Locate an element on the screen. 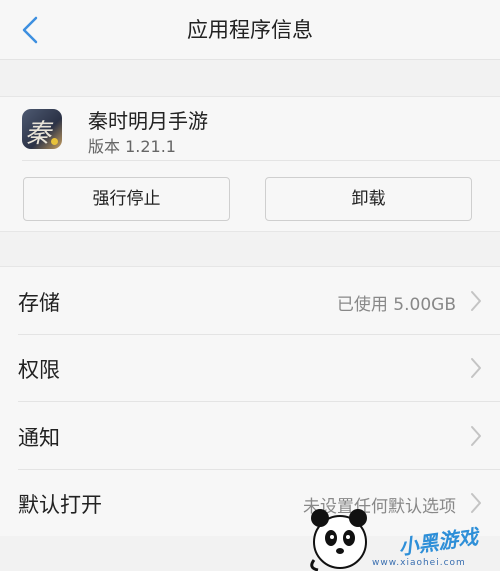 This screenshot has width=500, height=571. app-version: 版本 1.21.1 is located at coordinates (132, 146).